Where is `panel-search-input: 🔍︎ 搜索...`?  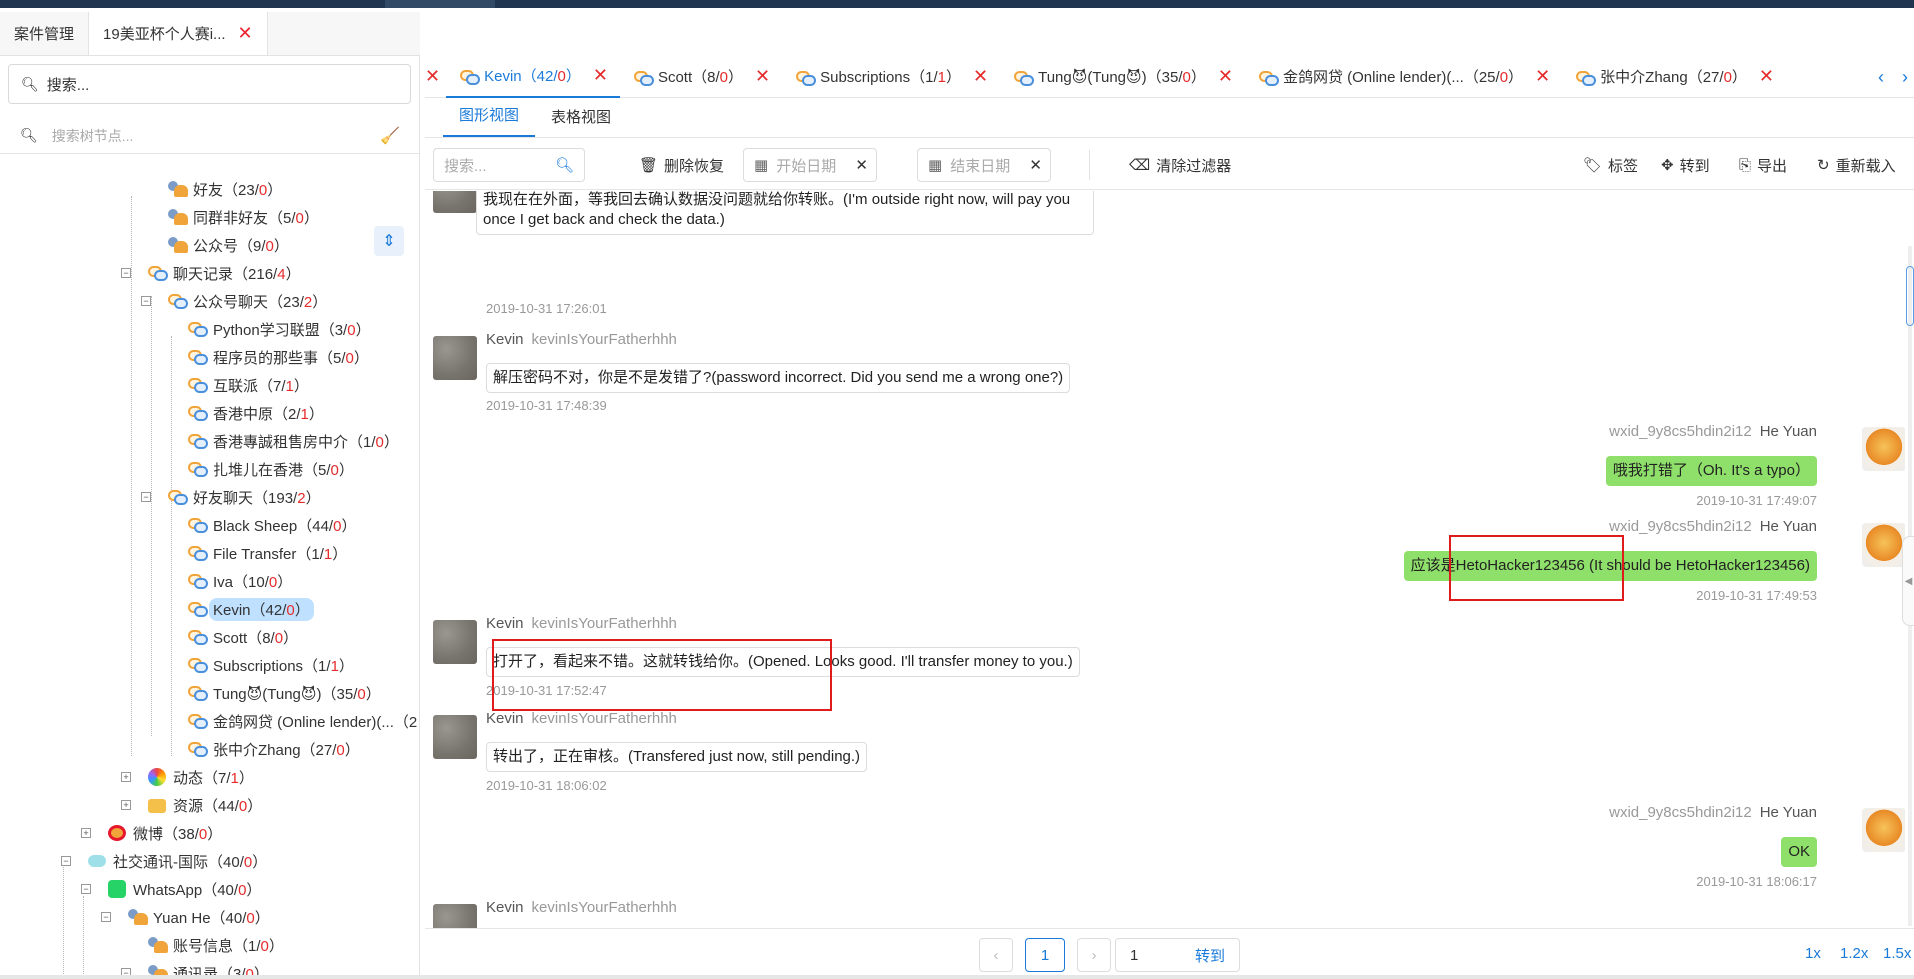 panel-search-input: 🔍︎ 搜索... is located at coordinates (209, 84).